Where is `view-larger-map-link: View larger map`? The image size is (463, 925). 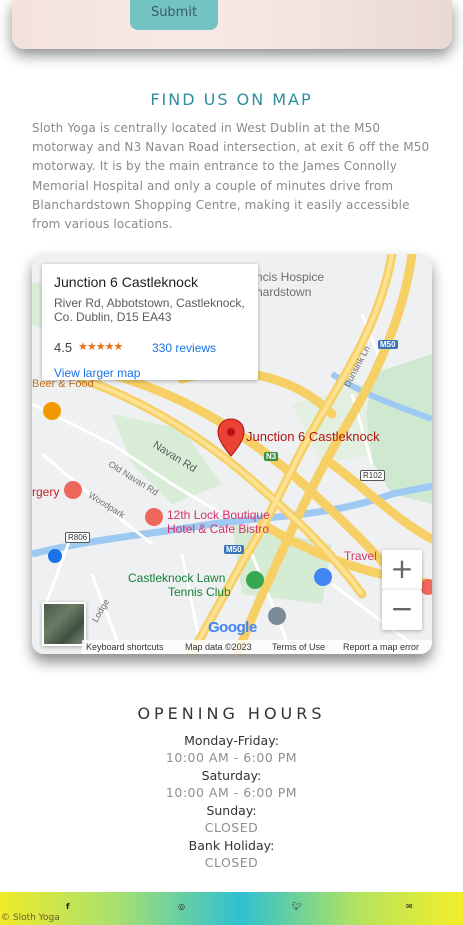 view-larger-map-link: View larger map is located at coordinates (97, 373).